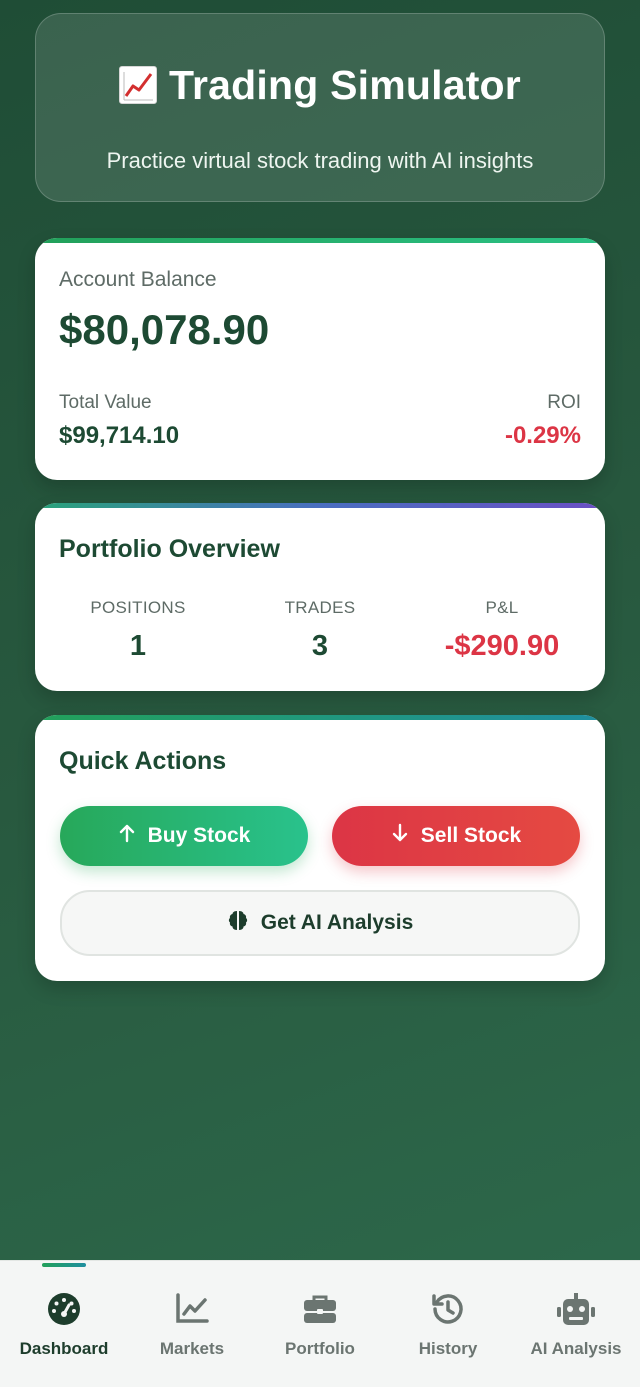 The width and height of the screenshot is (640, 1387). I want to click on stat-positions: POSITIONS 1, so click(138, 630).